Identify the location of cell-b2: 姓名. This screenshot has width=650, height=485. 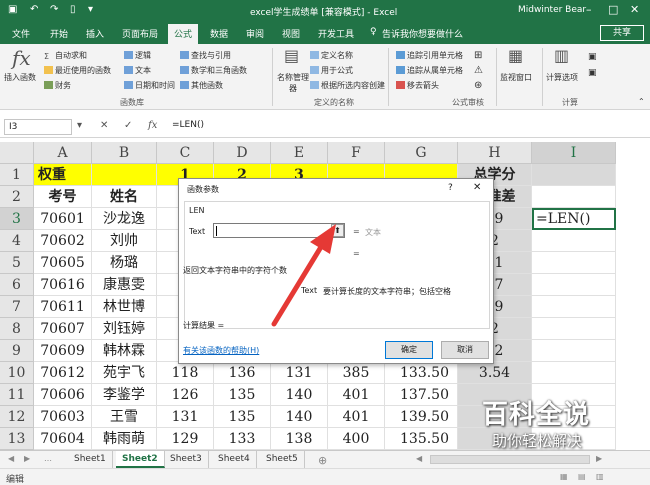
(124, 197).